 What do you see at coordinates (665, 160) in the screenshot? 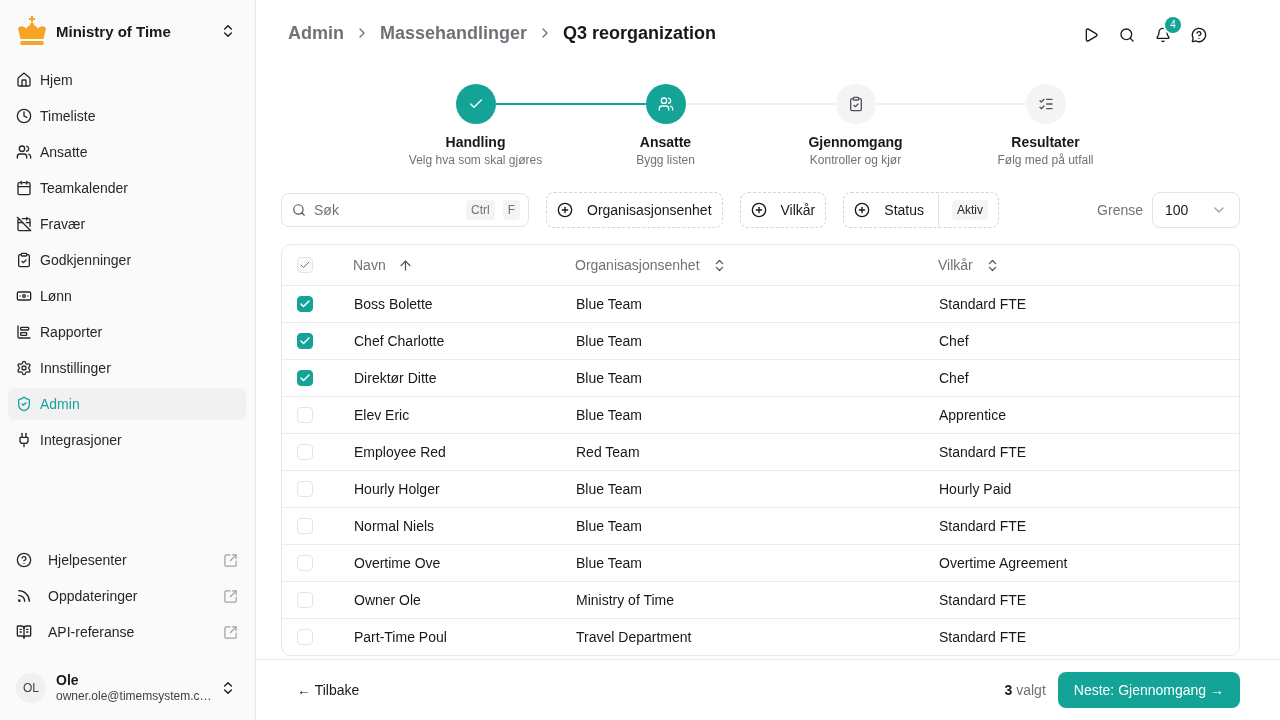
I see `step-subtitle: Bygg listen` at bounding box center [665, 160].